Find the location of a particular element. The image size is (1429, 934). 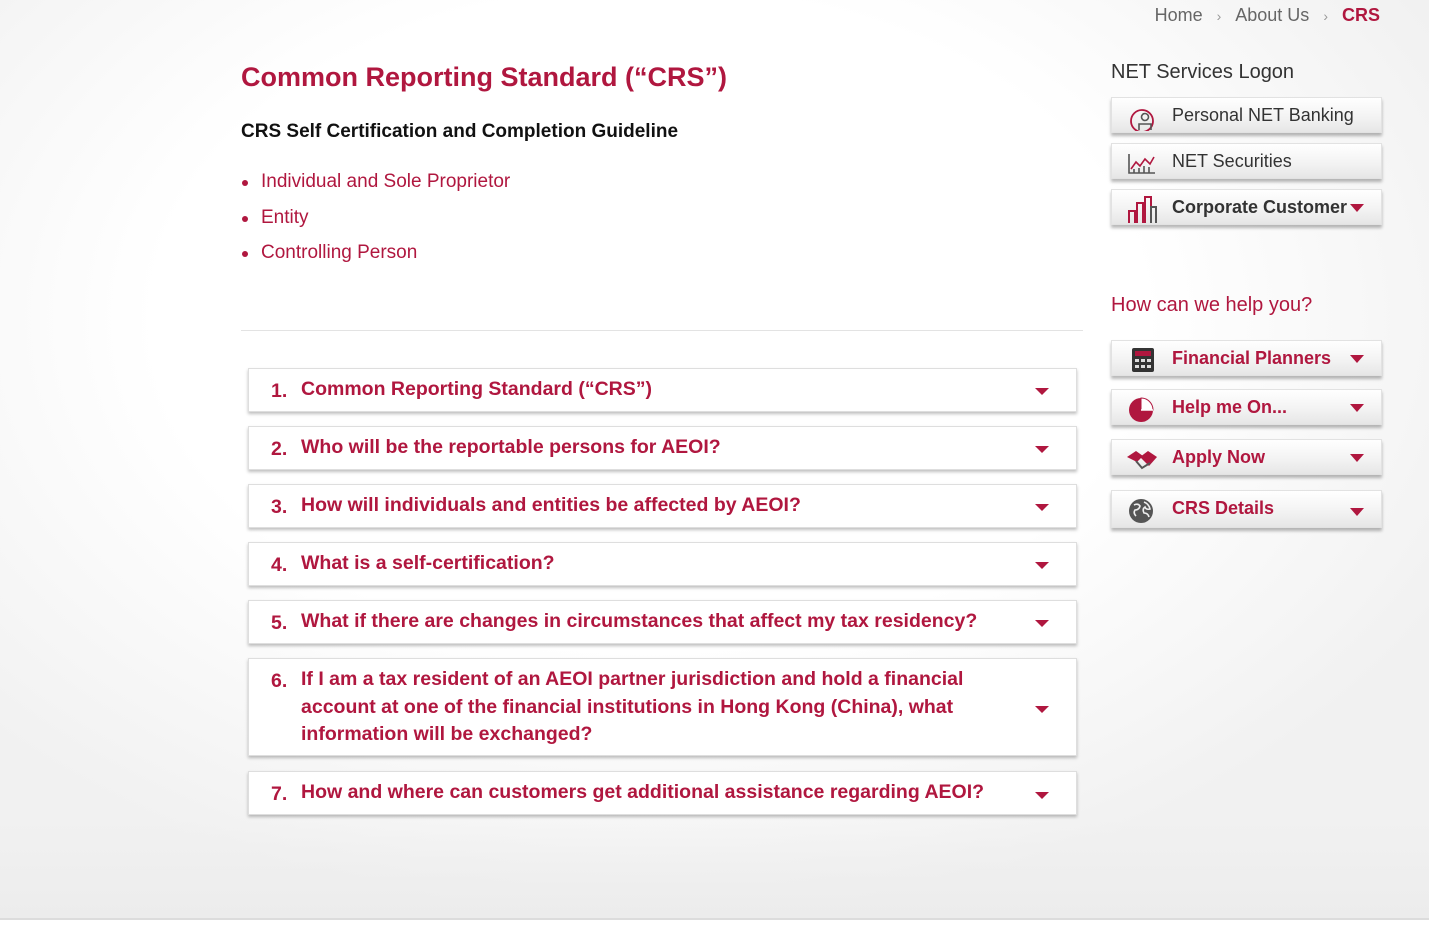

faq-question: Common Reporting Standard (“CRS”) is located at coordinates (476, 389).